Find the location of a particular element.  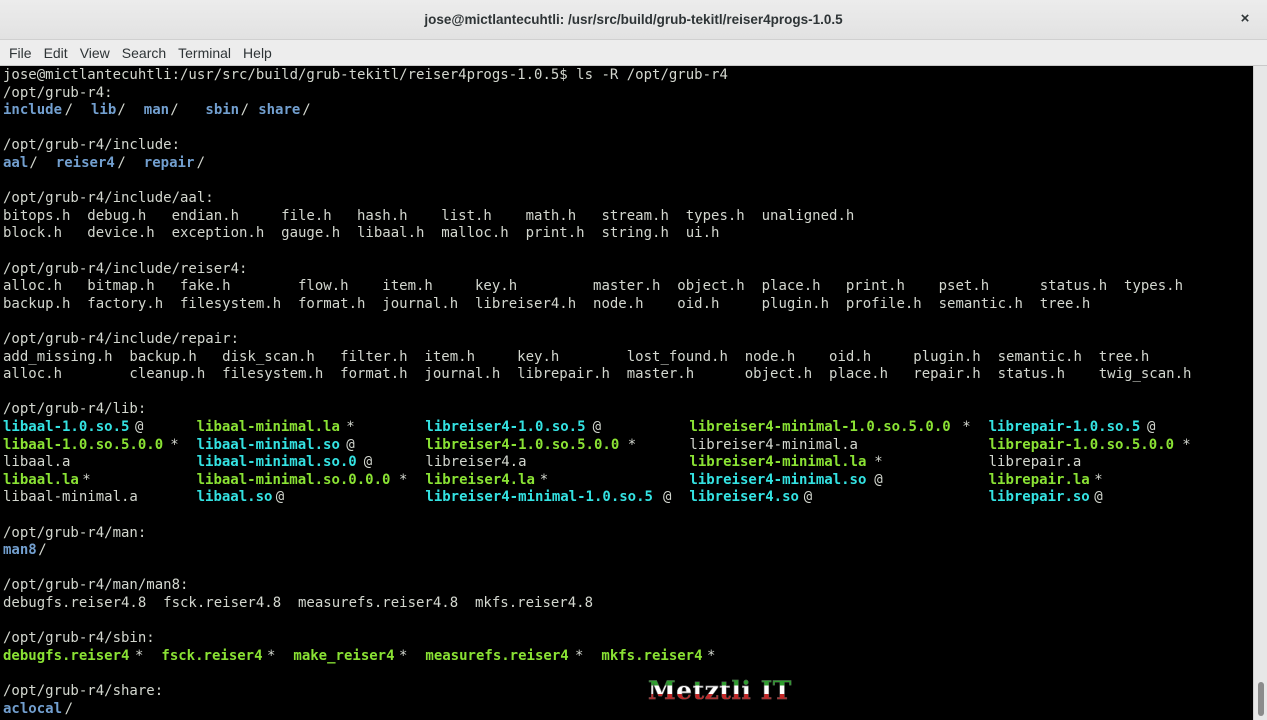

terminal-line: /opt/grub-r4/man: is located at coordinates (75, 532).